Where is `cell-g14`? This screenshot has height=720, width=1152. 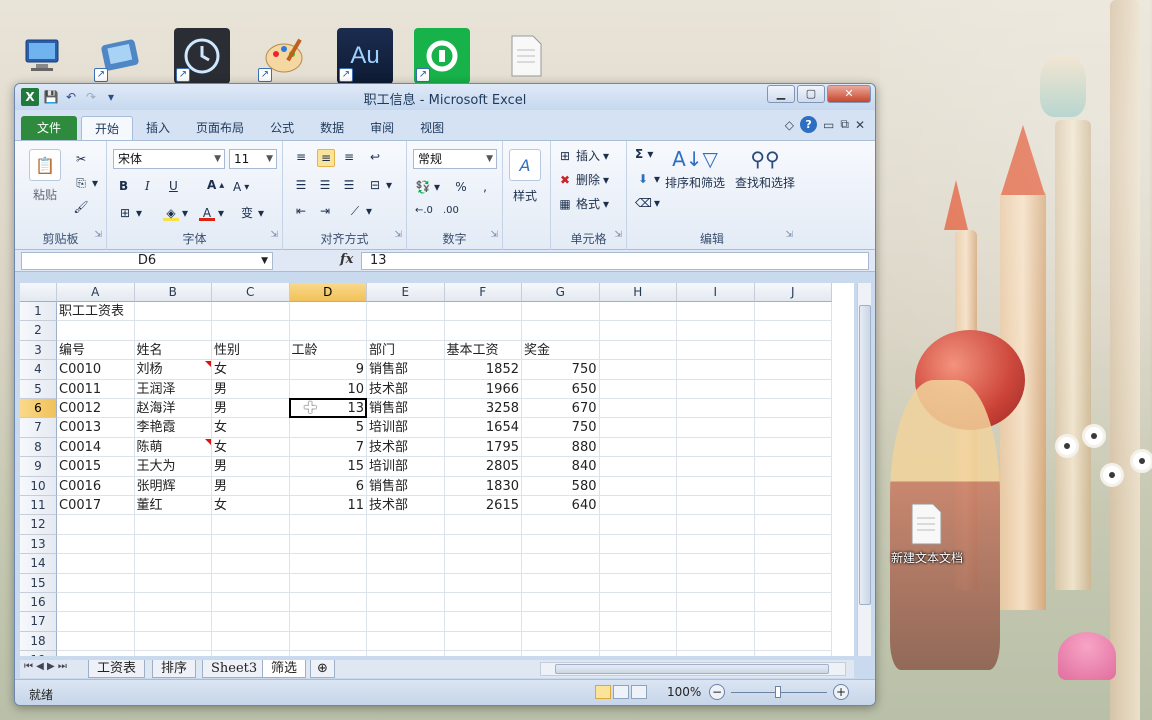 cell-g14 is located at coordinates (561, 564).